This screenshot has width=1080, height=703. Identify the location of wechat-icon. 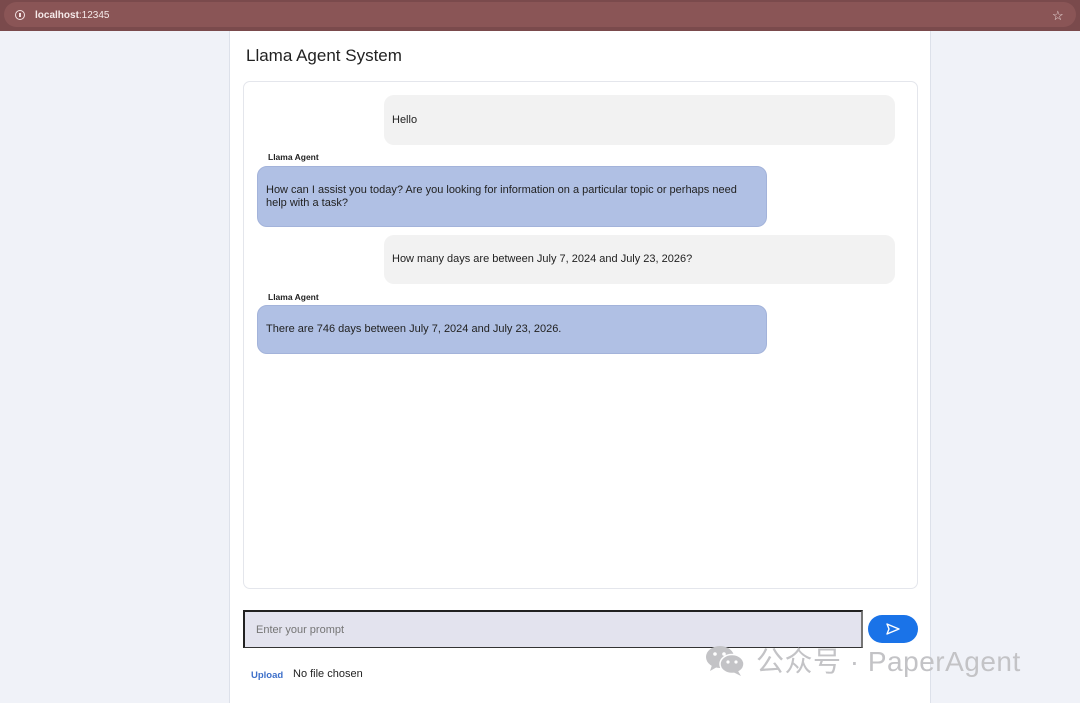
(725, 661).